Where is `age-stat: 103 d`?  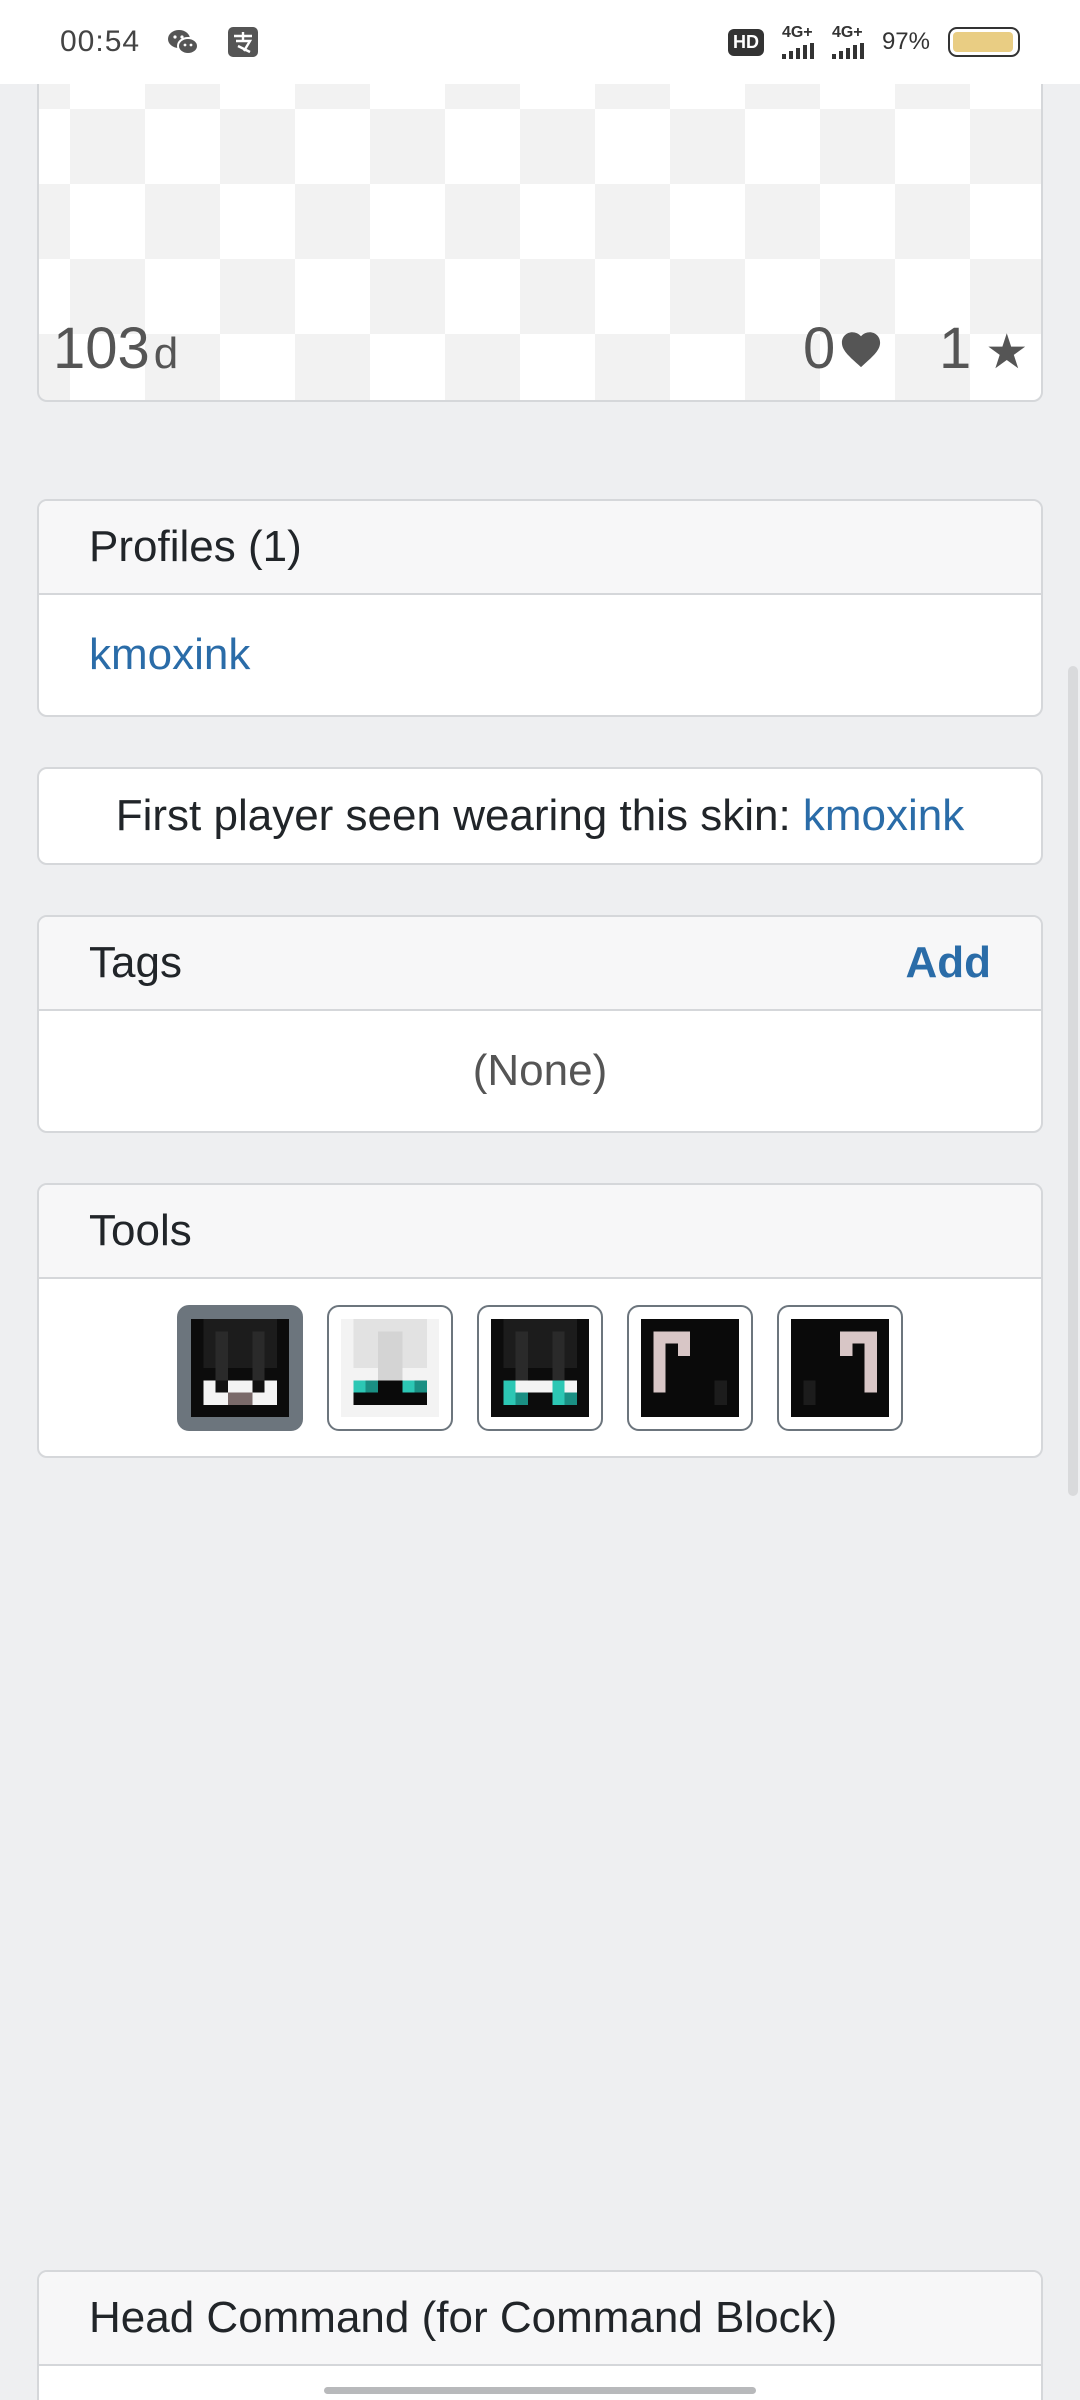 age-stat: 103 d is located at coordinates (115, 348).